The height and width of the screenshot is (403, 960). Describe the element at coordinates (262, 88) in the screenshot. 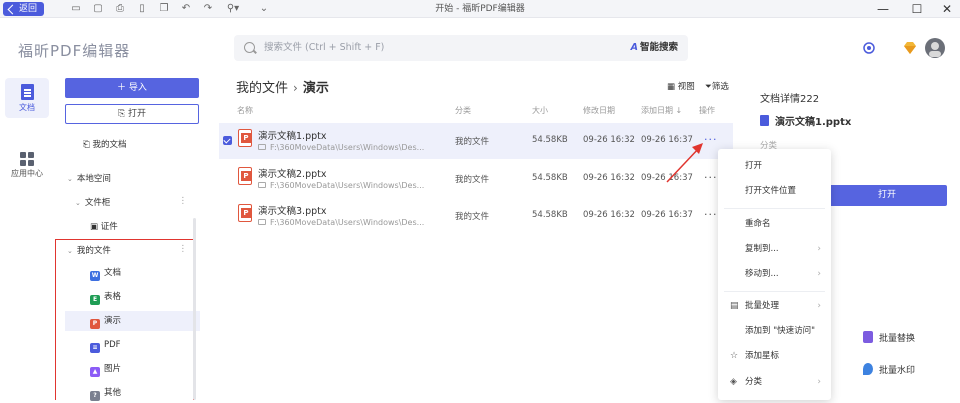

I see `breadcrumb-parent: 我的文件` at that location.